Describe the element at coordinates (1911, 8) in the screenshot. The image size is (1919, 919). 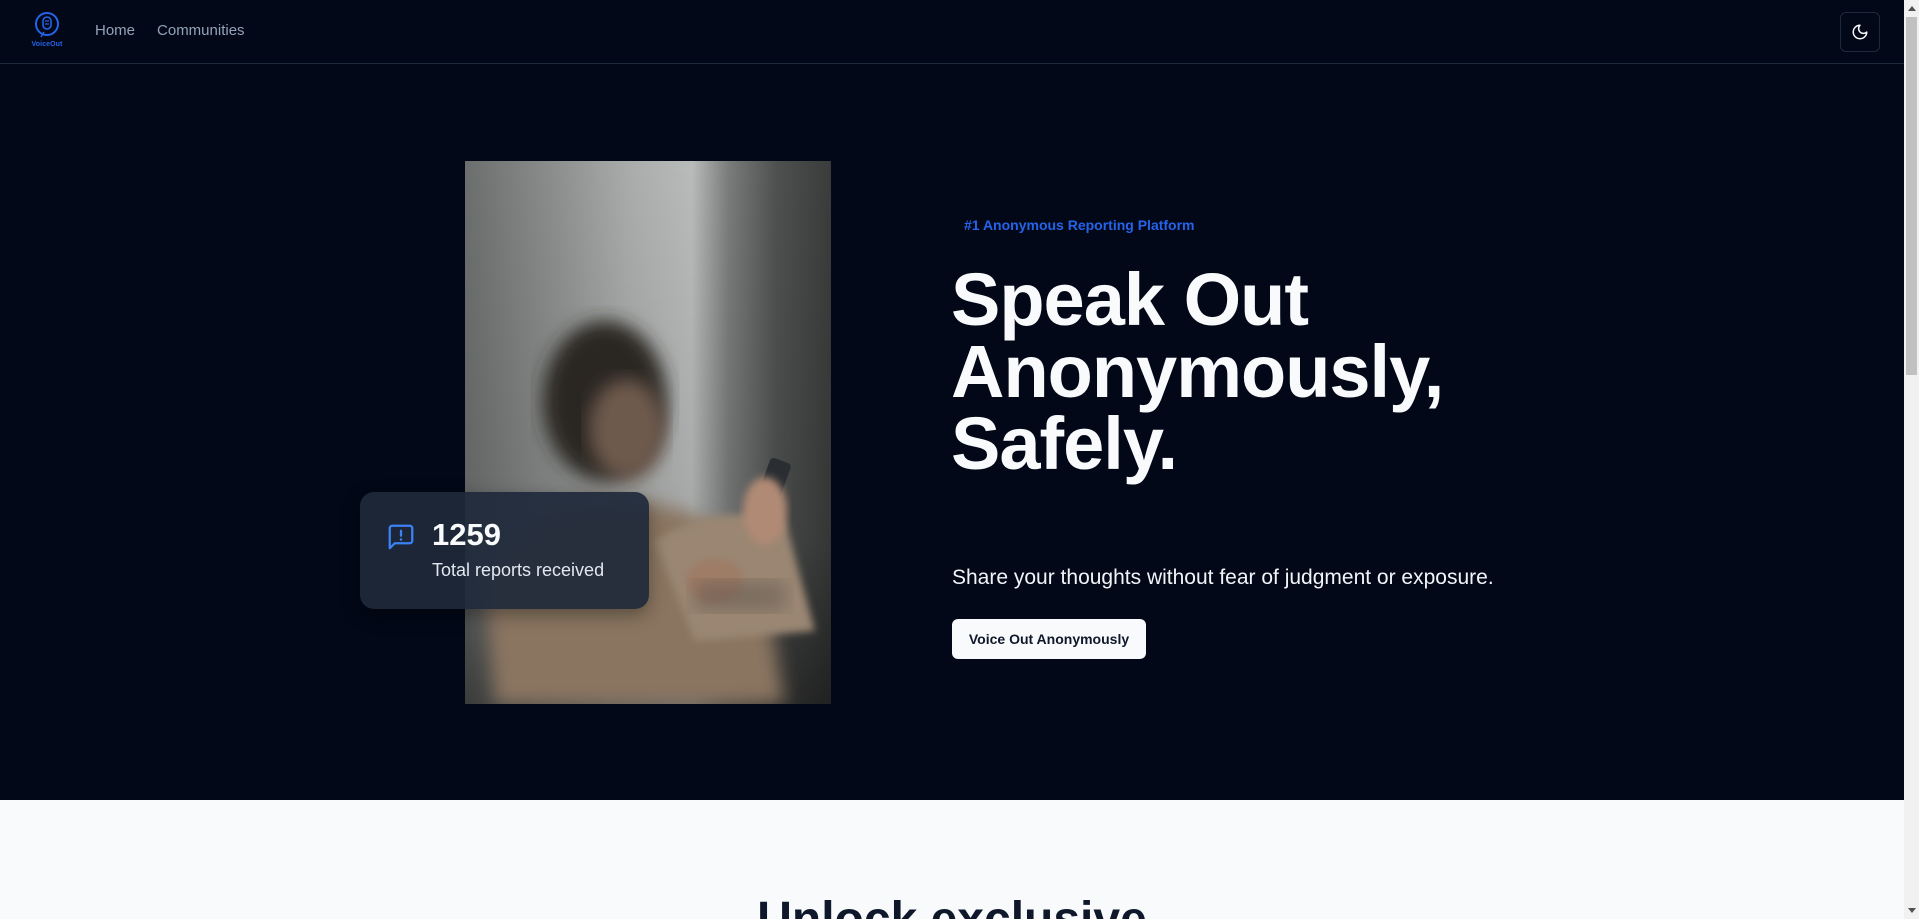
I see `scroll-up-arrow-icon` at that location.